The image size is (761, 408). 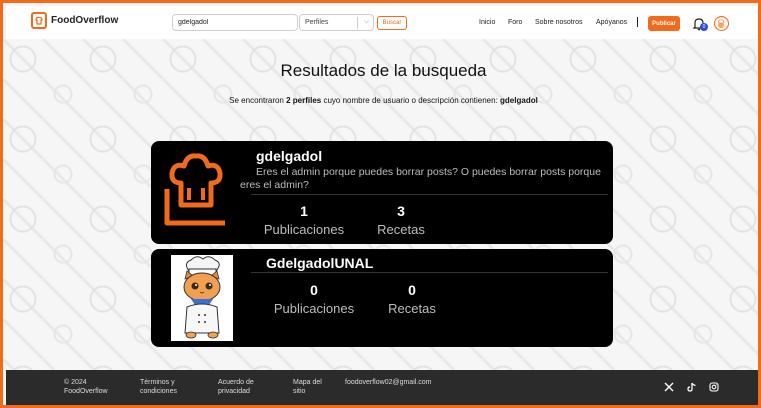 I want to click on footer-link-terms: Términos y condiciones, so click(x=158, y=387).